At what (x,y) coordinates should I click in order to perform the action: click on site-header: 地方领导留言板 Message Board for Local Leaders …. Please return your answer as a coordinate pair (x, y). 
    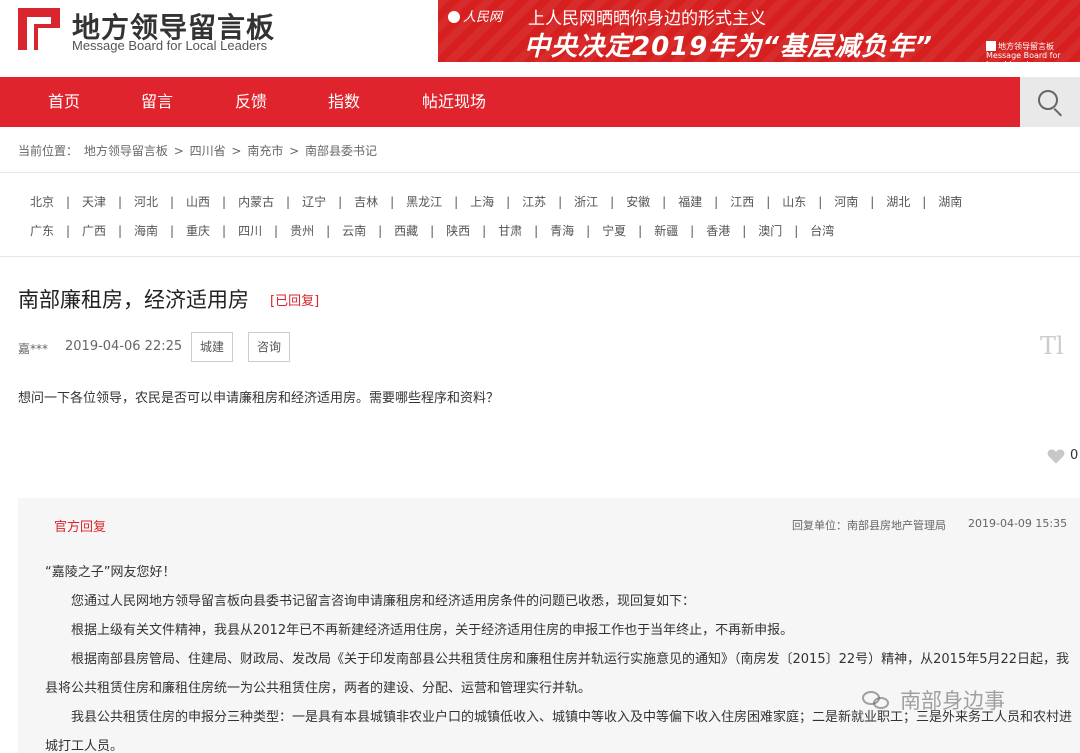
    Looking at the image, I should click on (540, 38).